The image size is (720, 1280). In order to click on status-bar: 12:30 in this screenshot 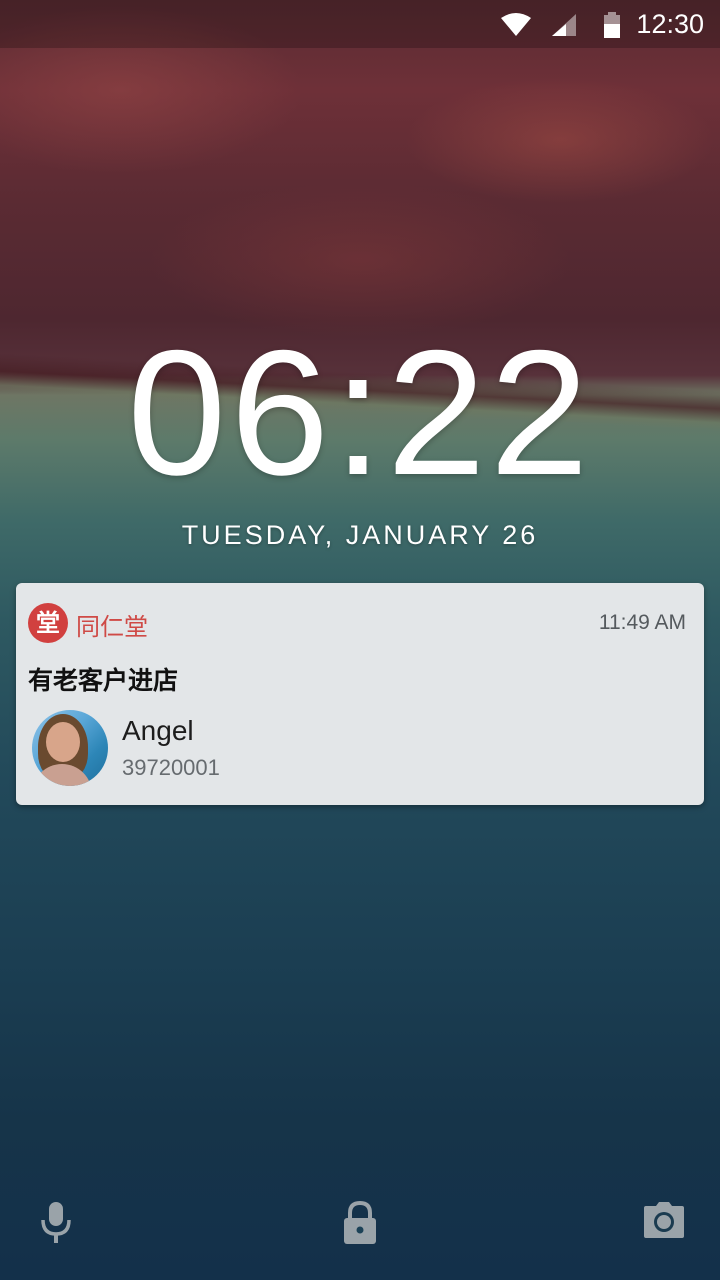, I will do `click(360, 24)`.